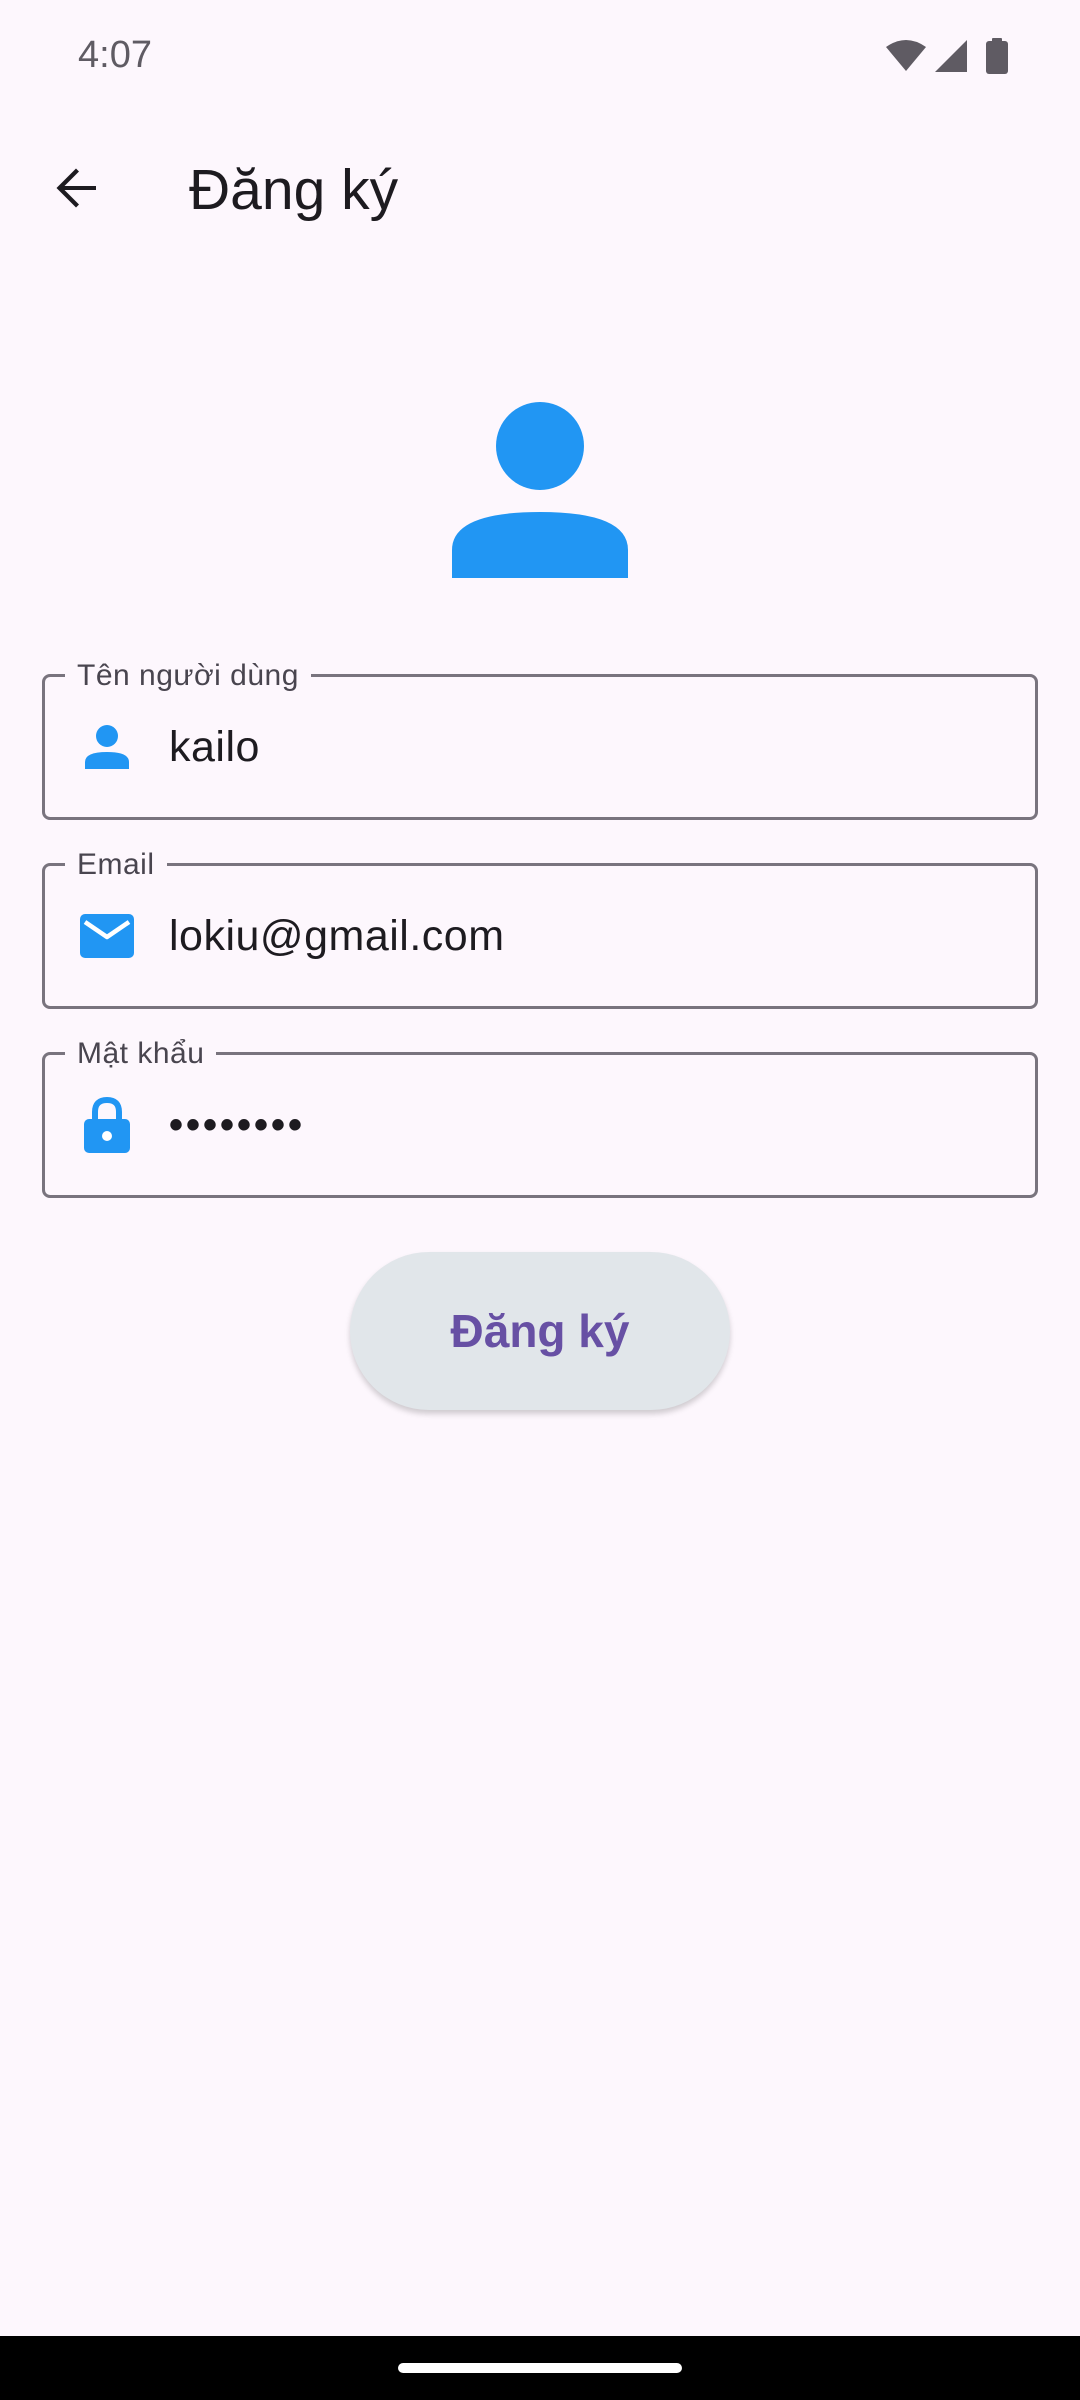  Describe the element at coordinates (540, 927) in the screenshot. I see `email-field: Email lokiu@gmail.com` at that location.